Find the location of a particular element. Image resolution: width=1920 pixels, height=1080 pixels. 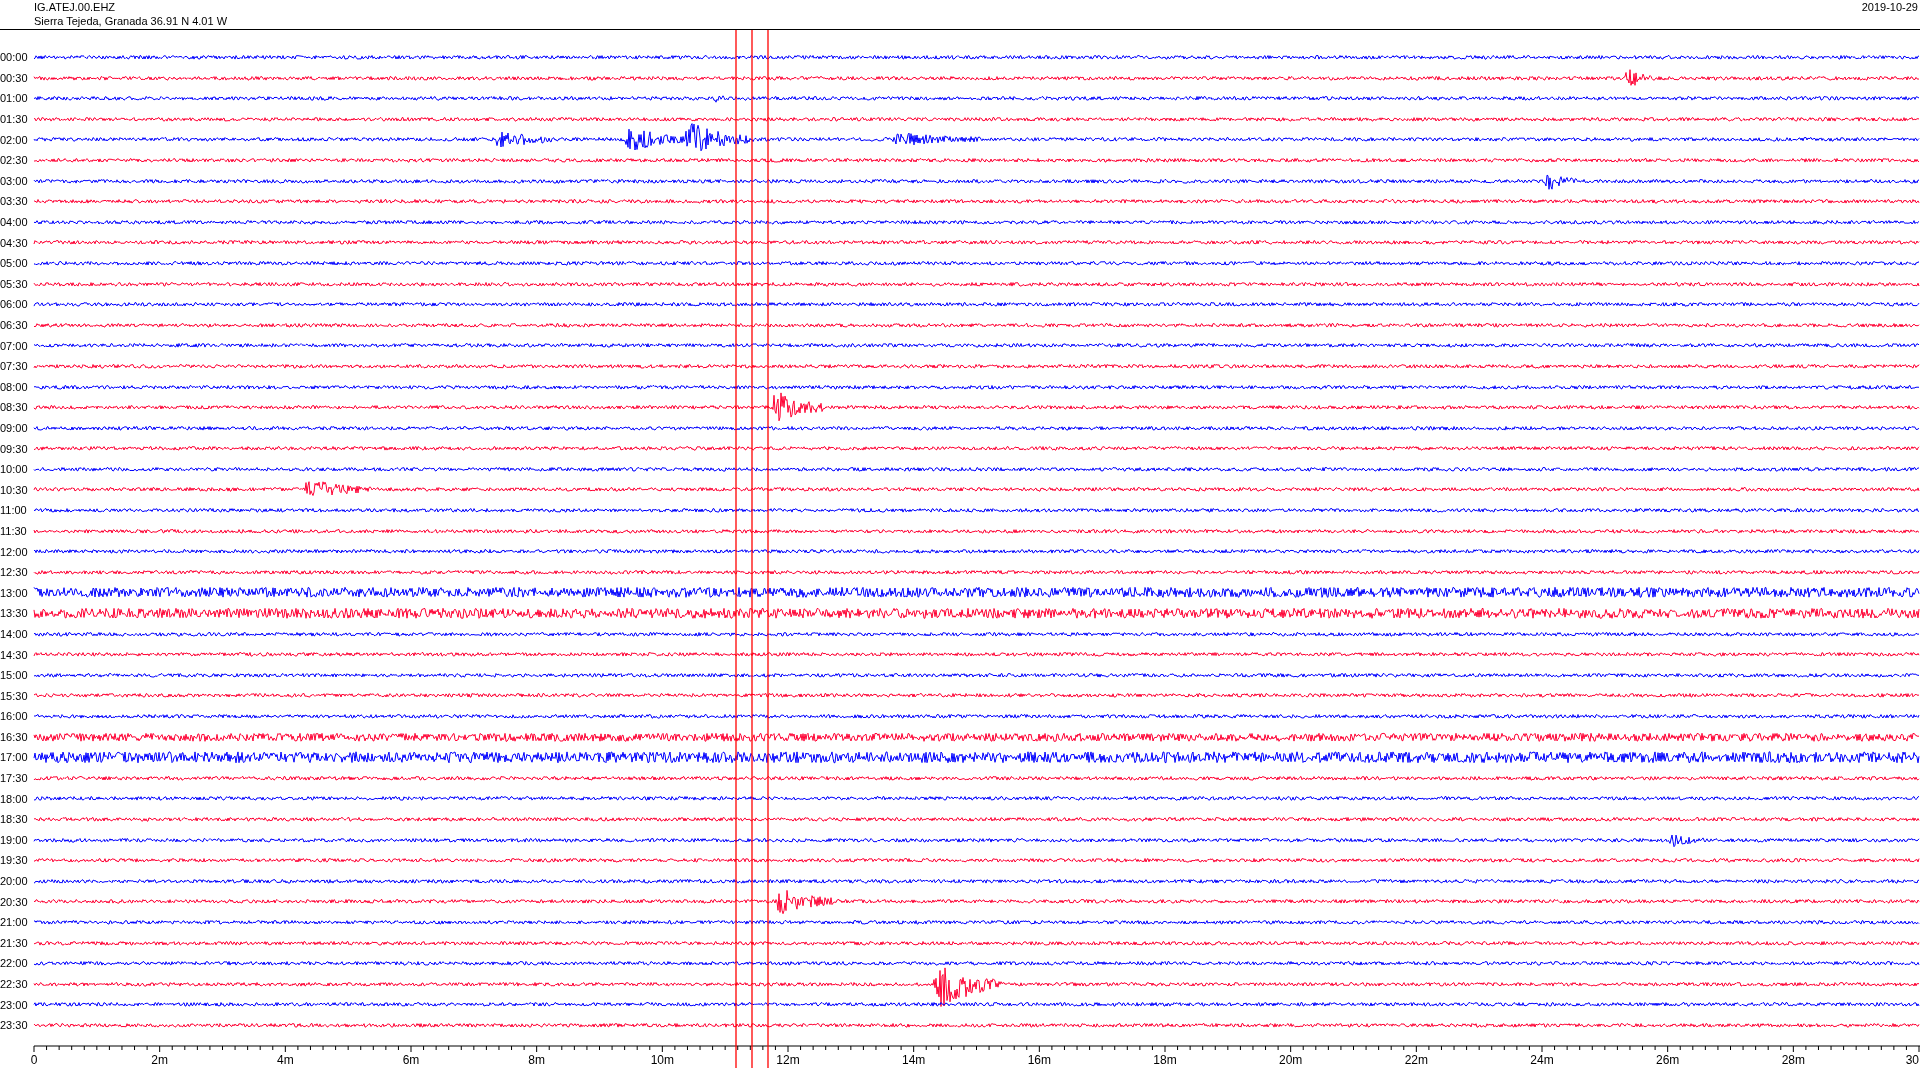

time-label: 17:00 is located at coordinates (14, 757).